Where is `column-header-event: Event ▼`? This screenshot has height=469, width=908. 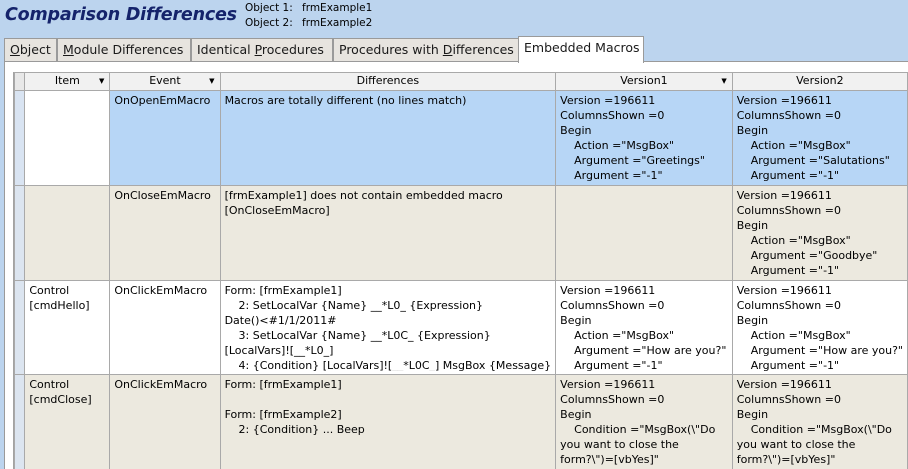 column-header-event: Event ▼ is located at coordinates (165, 81).